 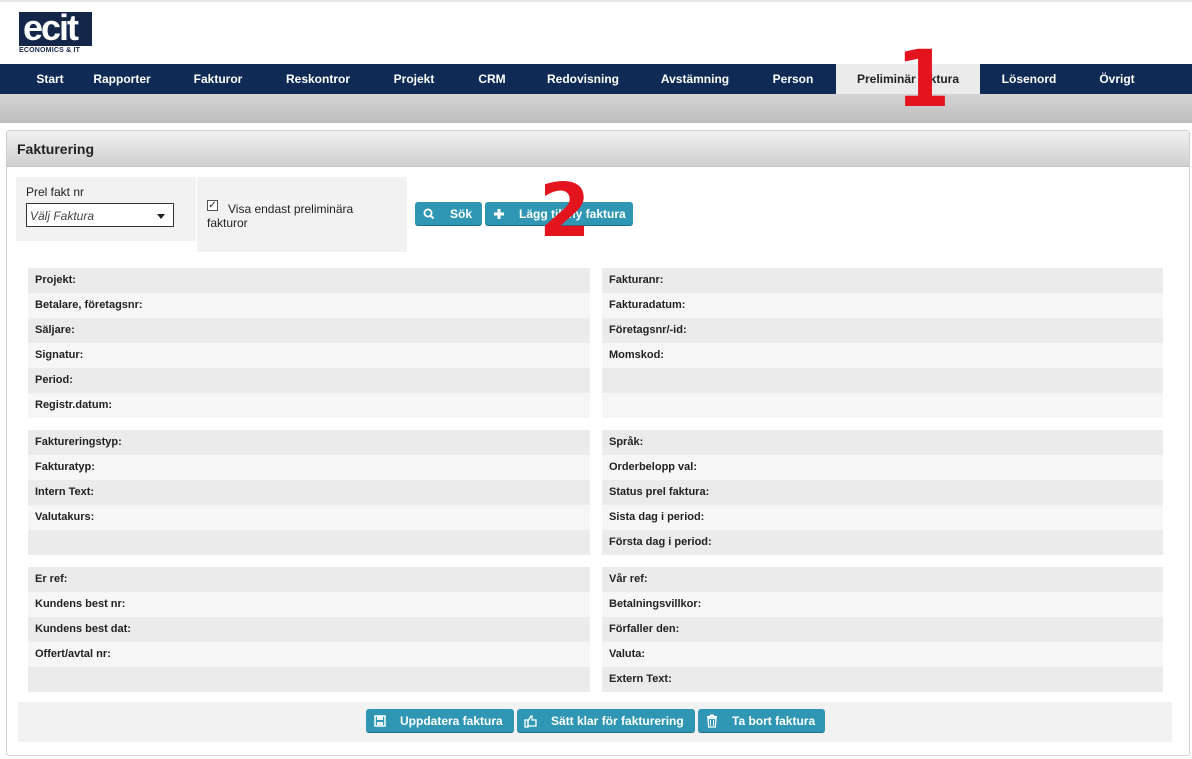 What do you see at coordinates (655, 604) in the screenshot?
I see `field-label: Betalningsvillkor:` at bounding box center [655, 604].